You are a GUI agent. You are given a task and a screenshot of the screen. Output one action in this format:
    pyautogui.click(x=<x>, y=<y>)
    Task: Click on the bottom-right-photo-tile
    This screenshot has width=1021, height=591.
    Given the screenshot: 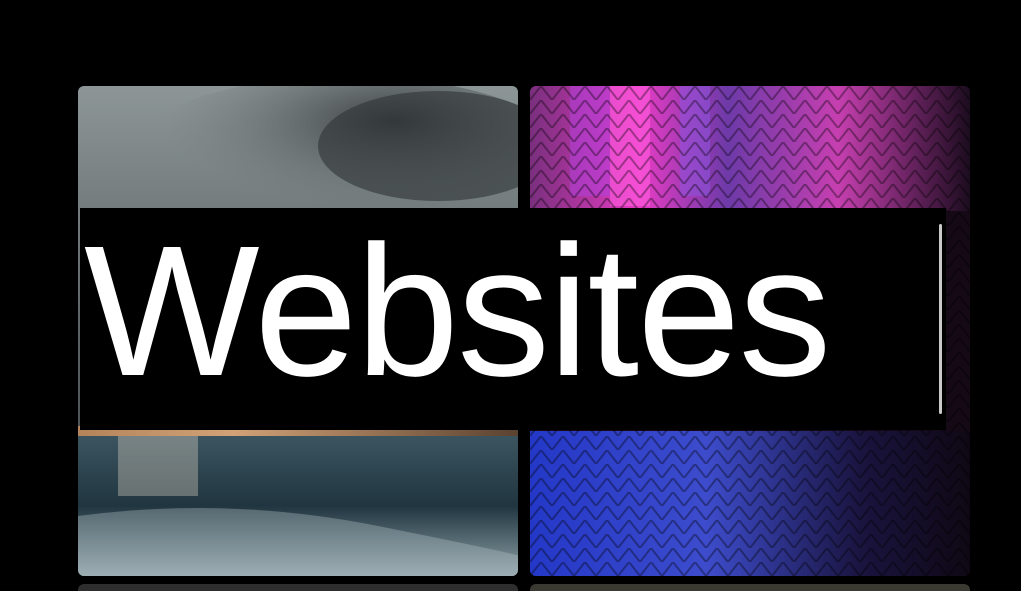 What is the action you would take?
    pyautogui.click(x=750, y=587)
    